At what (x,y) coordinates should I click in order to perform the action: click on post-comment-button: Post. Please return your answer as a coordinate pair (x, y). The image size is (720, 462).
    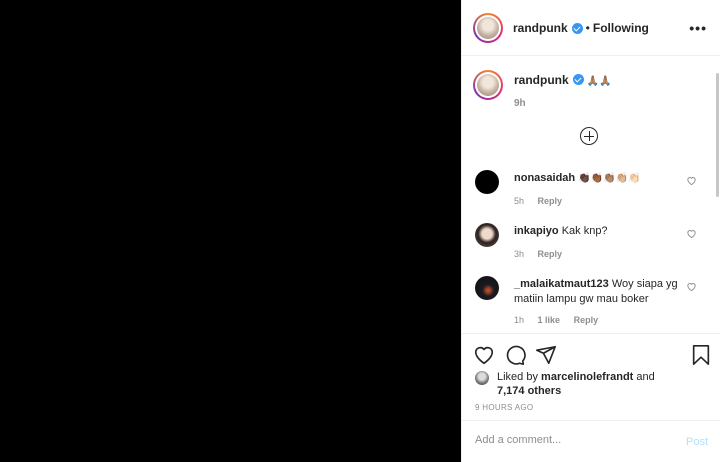
    Looking at the image, I should click on (697, 442).